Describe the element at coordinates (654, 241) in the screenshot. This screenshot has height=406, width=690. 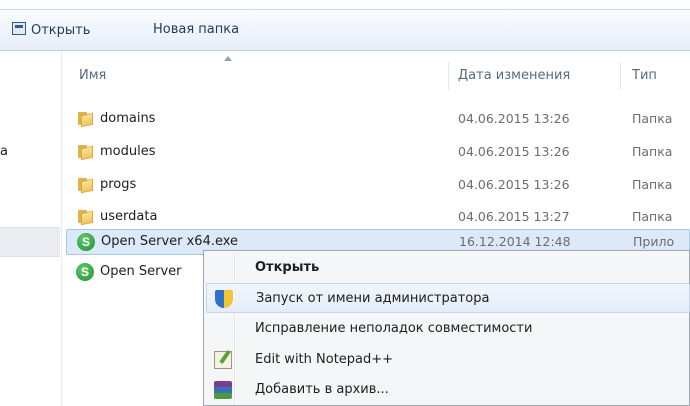
I see `file-type: Прило` at that location.